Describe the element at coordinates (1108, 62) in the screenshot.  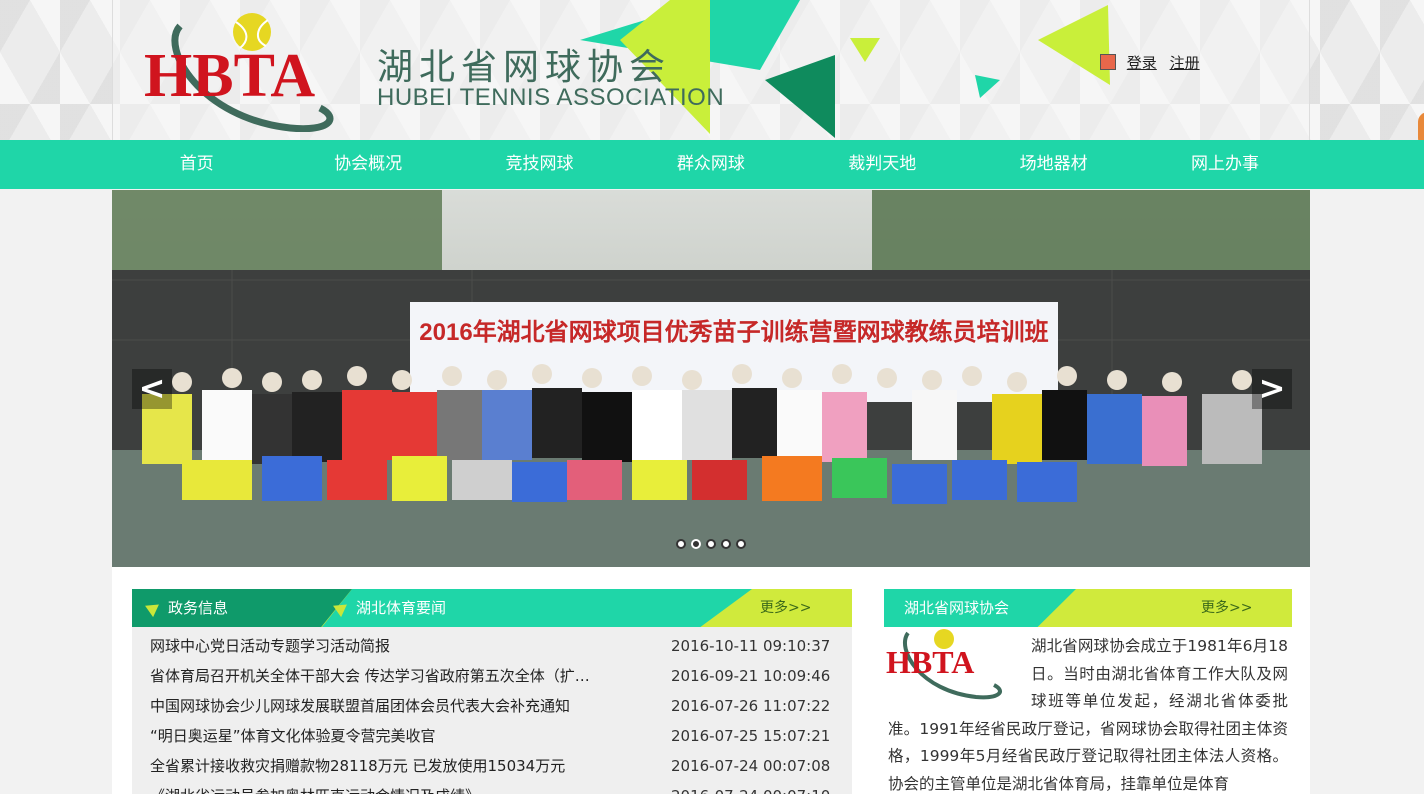
I see `user-icon` at that location.